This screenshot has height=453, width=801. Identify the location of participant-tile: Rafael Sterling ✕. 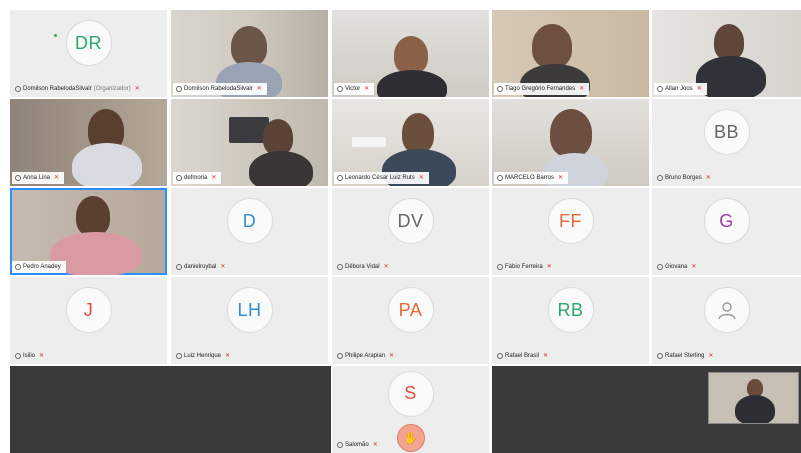
(726, 320).